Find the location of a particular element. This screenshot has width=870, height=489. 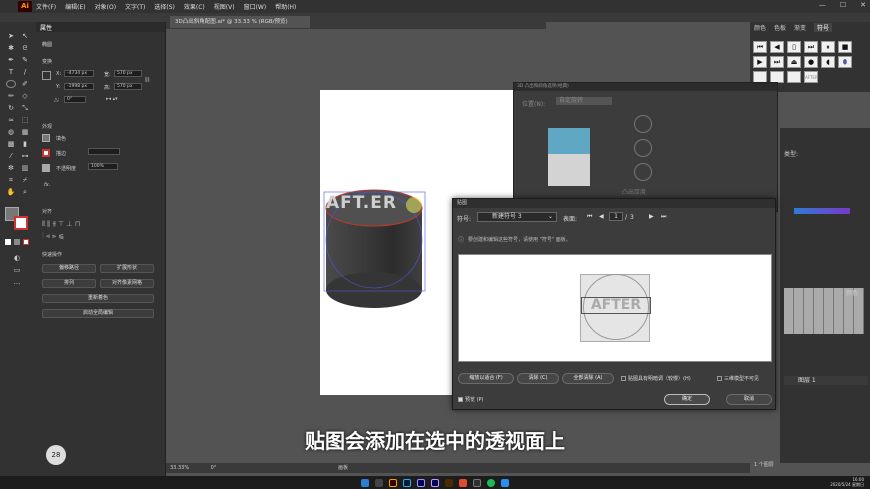

eraser-icon: ◇ is located at coordinates (25, 96).